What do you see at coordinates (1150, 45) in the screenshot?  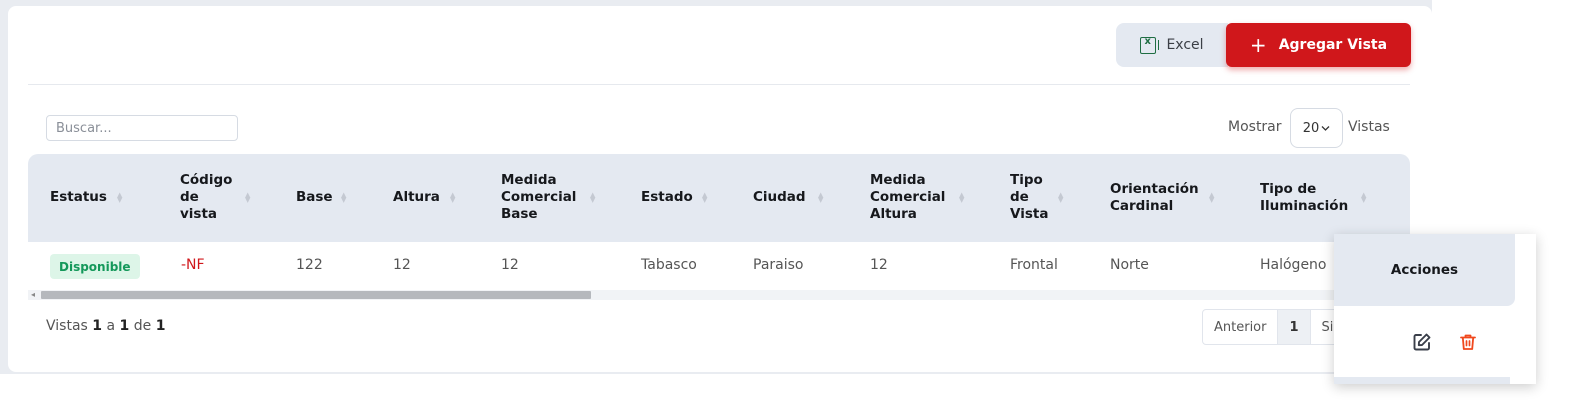 I see `excel-icon` at bounding box center [1150, 45].